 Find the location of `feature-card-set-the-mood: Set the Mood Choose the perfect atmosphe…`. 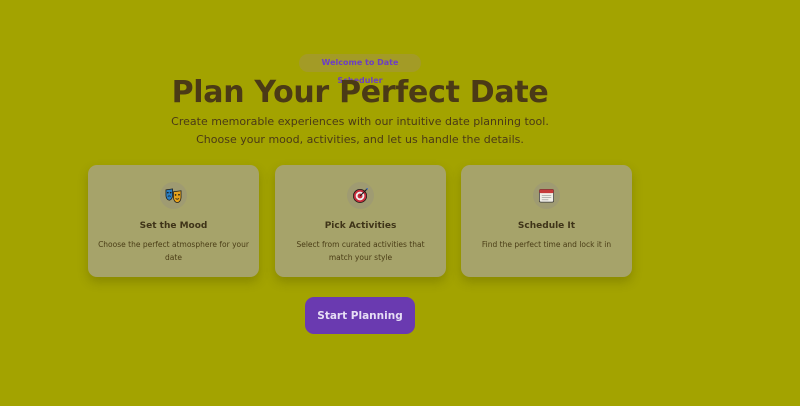

feature-card-set-the-mood: Set the Mood Choose the perfect atmosphe… is located at coordinates (173, 221).